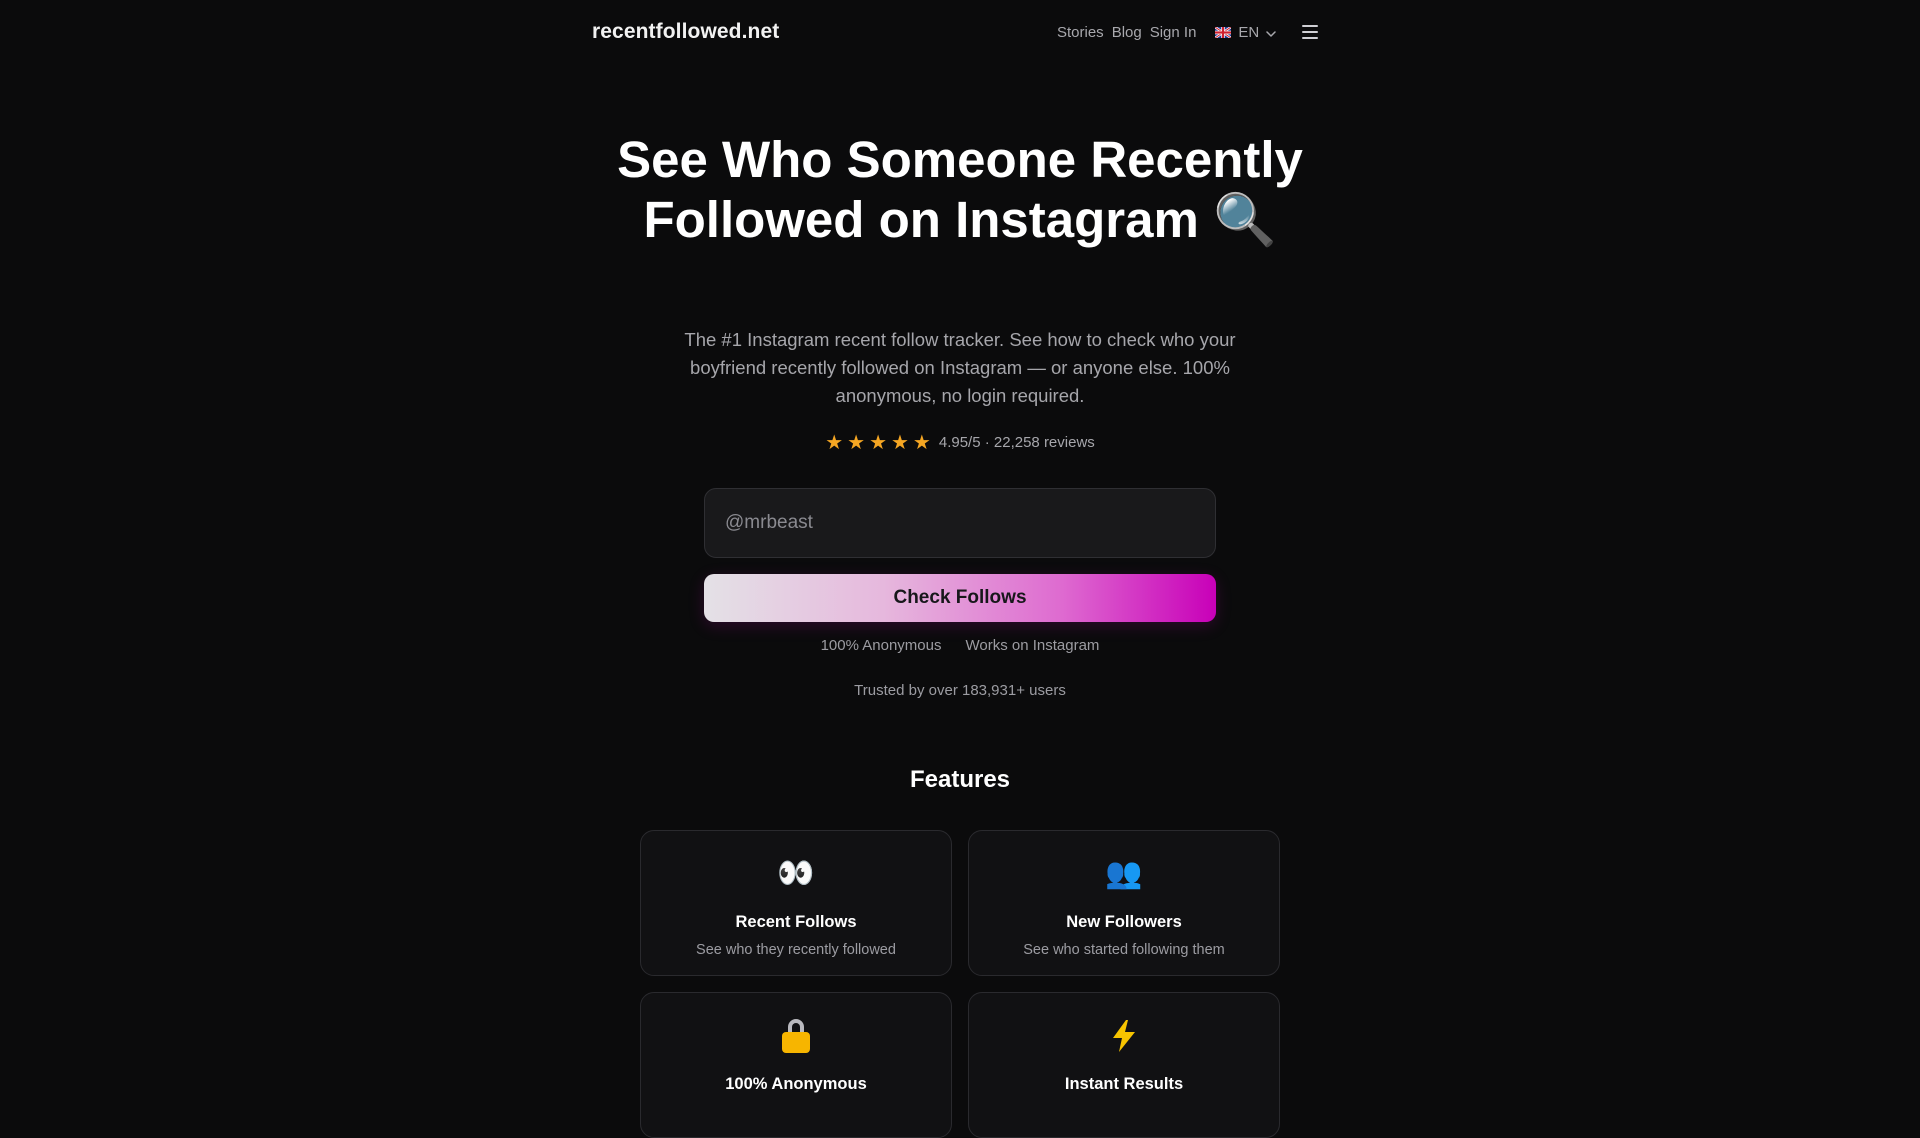 This screenshot has width=1920, height=1138. I want to click on language-selector: EN, so click(1246, 32).